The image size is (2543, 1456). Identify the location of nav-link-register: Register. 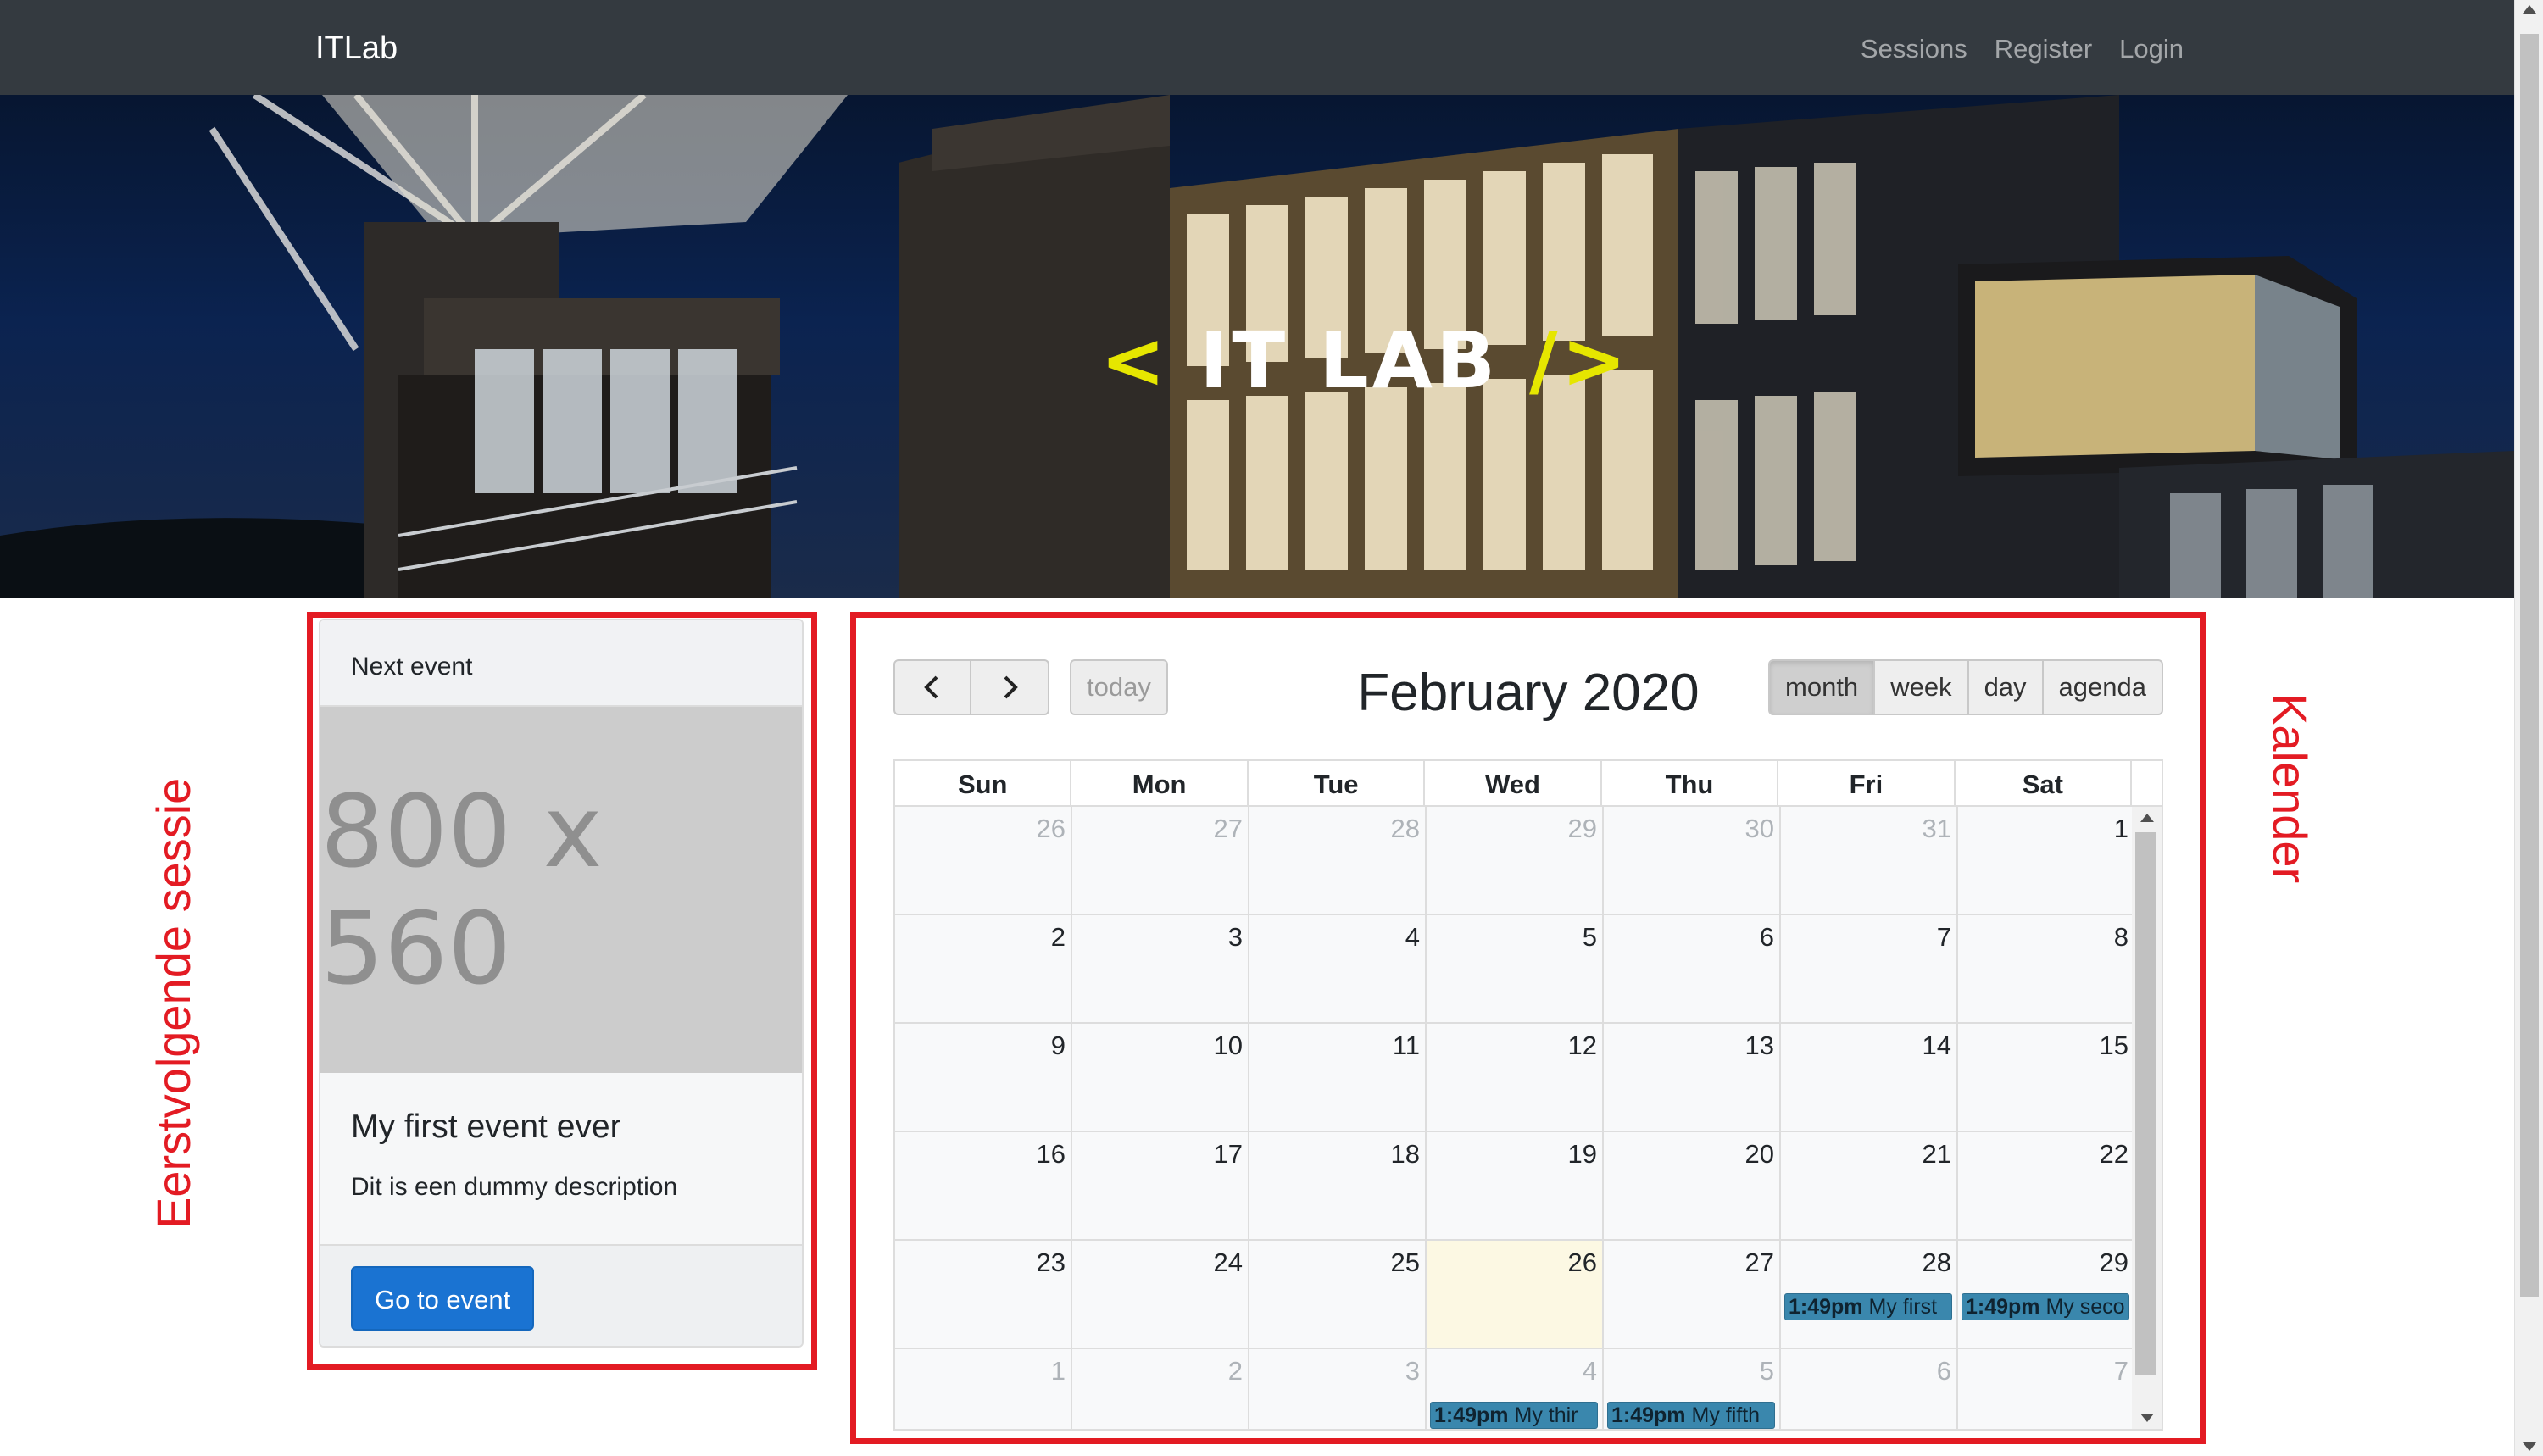
(2044, 49).